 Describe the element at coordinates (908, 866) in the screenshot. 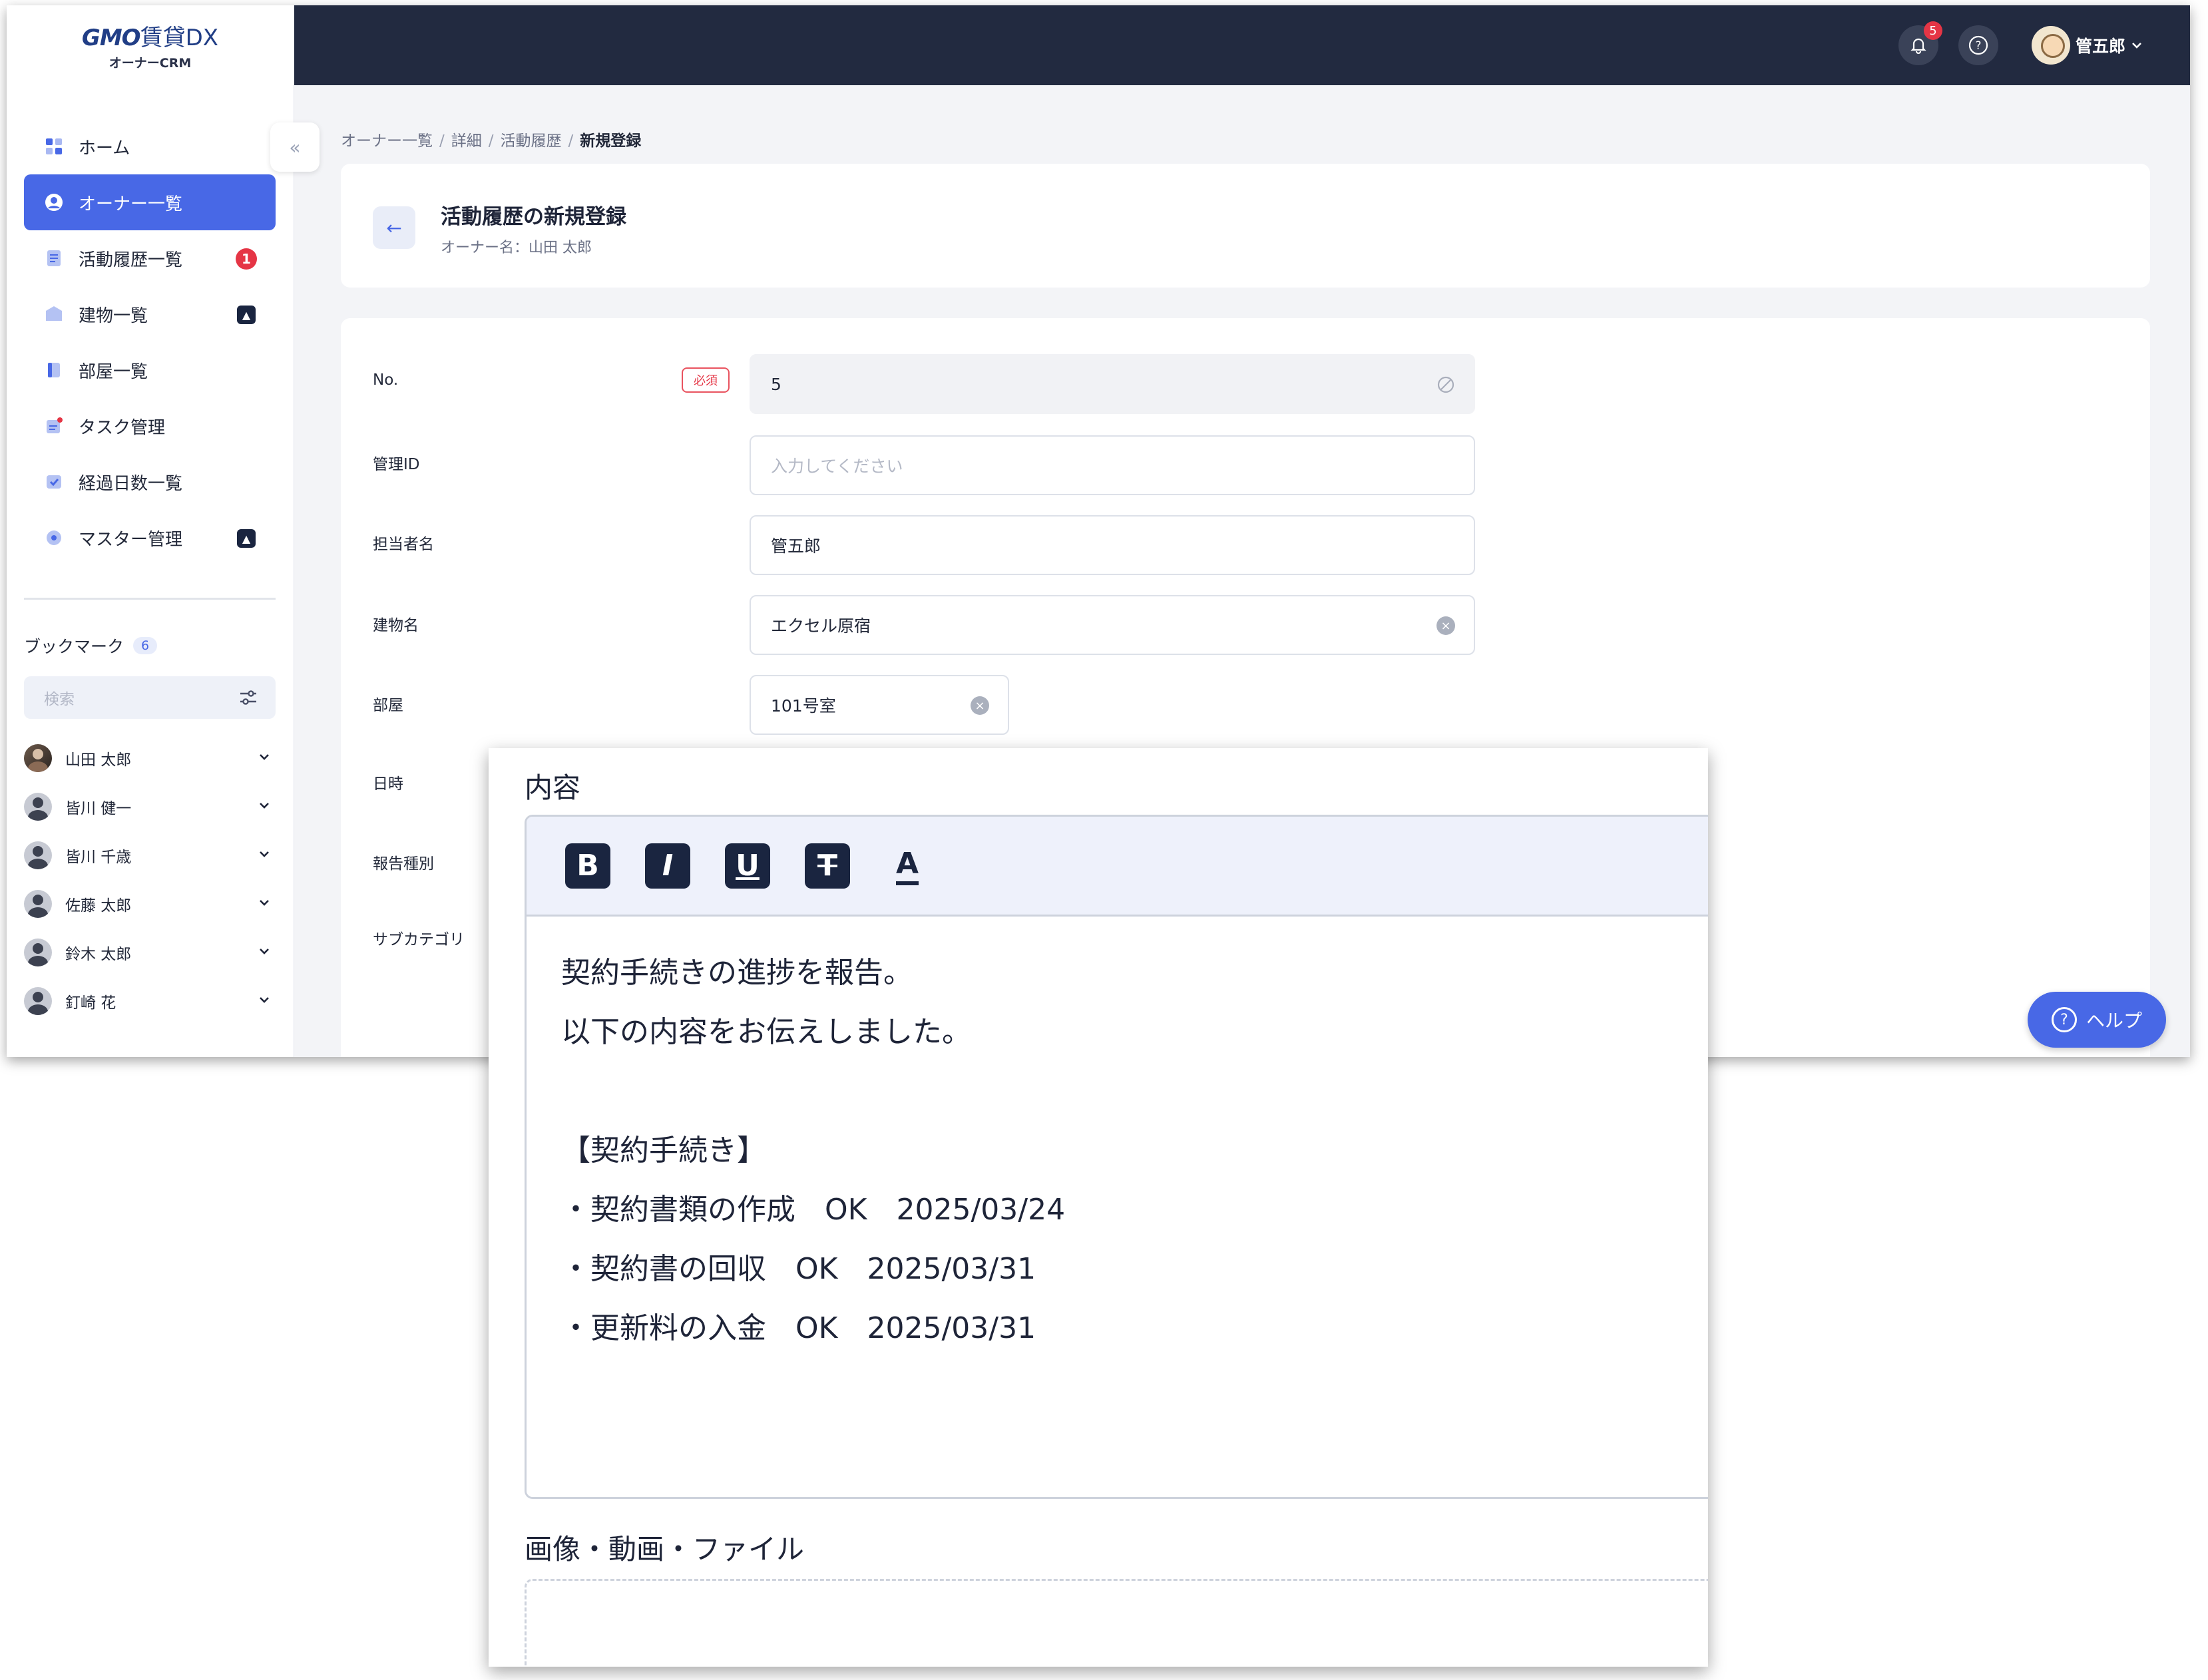

I see `text-color-icon: A` at that location.